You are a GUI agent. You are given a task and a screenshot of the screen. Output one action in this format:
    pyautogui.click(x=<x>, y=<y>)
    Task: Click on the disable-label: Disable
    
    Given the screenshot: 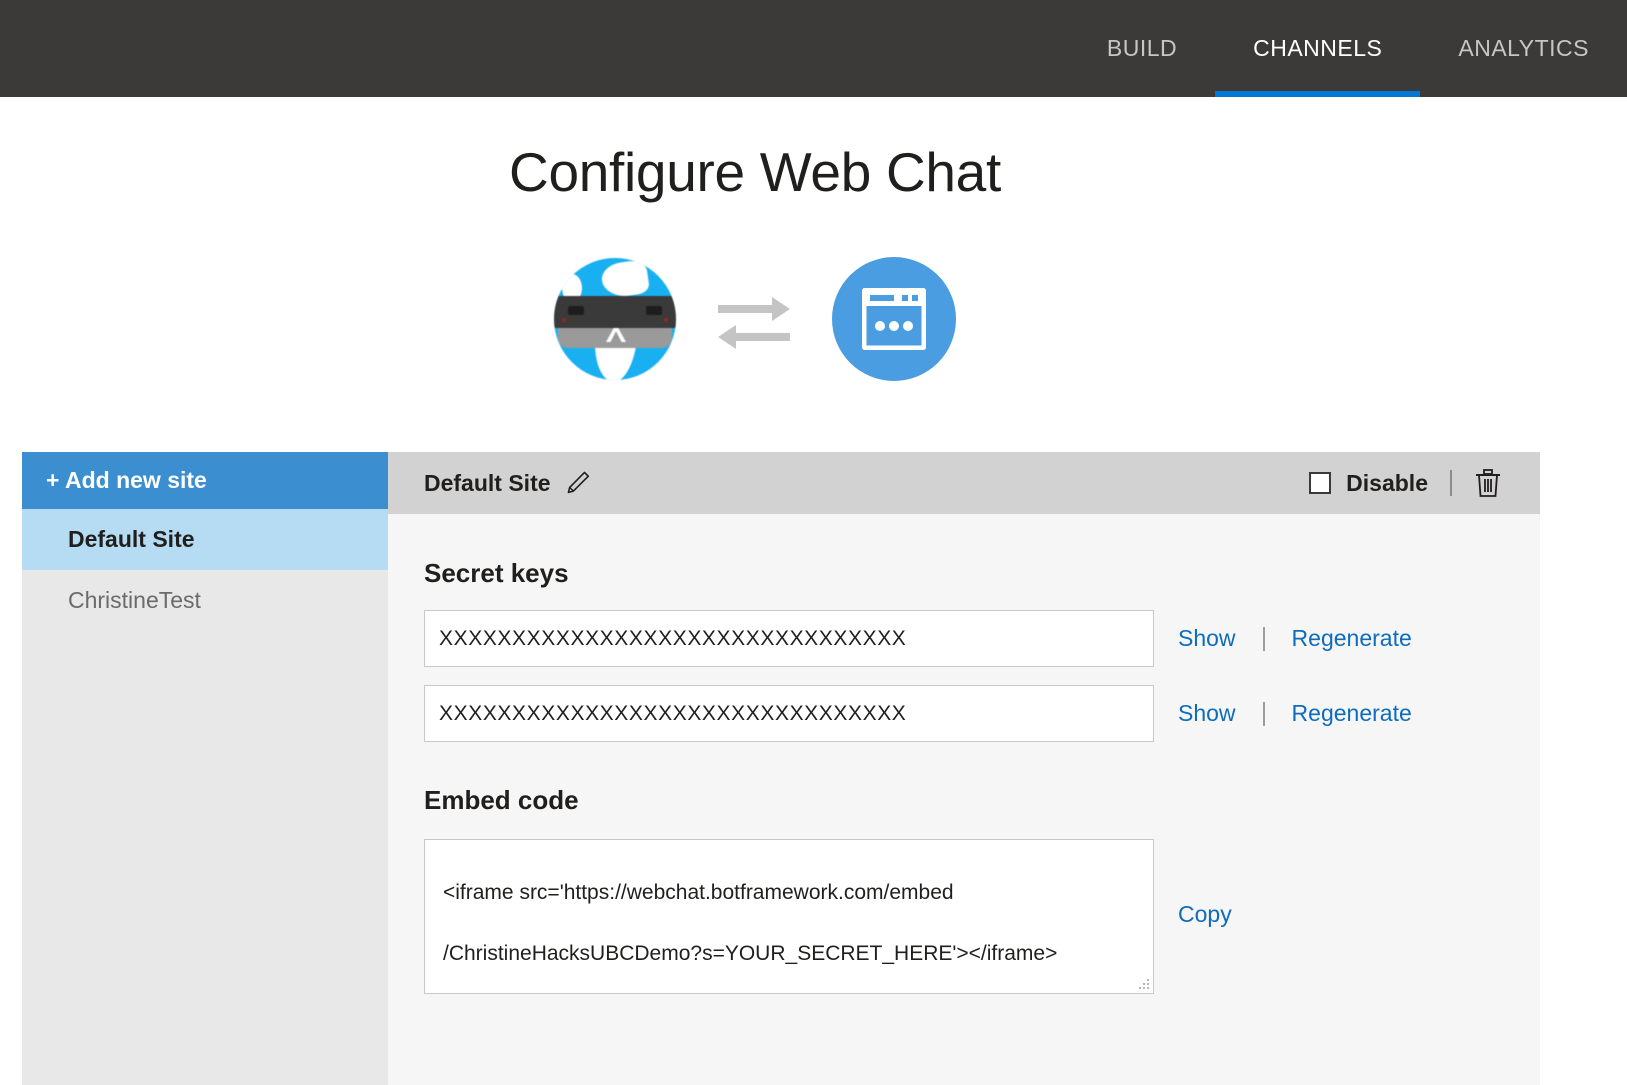 What is the action you would take?
    pyautogui.click(x=1387, y=482)
    